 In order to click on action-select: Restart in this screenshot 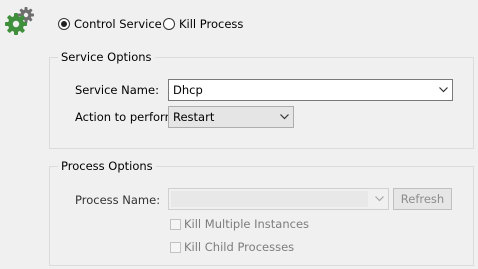, I will do `click(231, 117)`.